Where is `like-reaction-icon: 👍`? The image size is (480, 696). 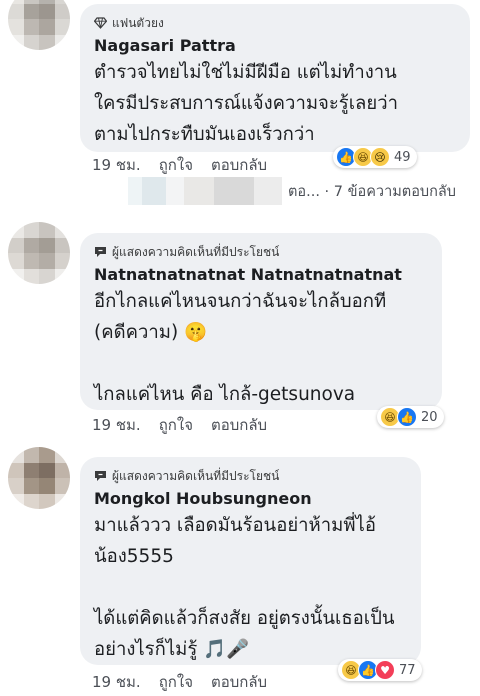
like-reaction-icon: 👍 is located at coordinates (407, 417).